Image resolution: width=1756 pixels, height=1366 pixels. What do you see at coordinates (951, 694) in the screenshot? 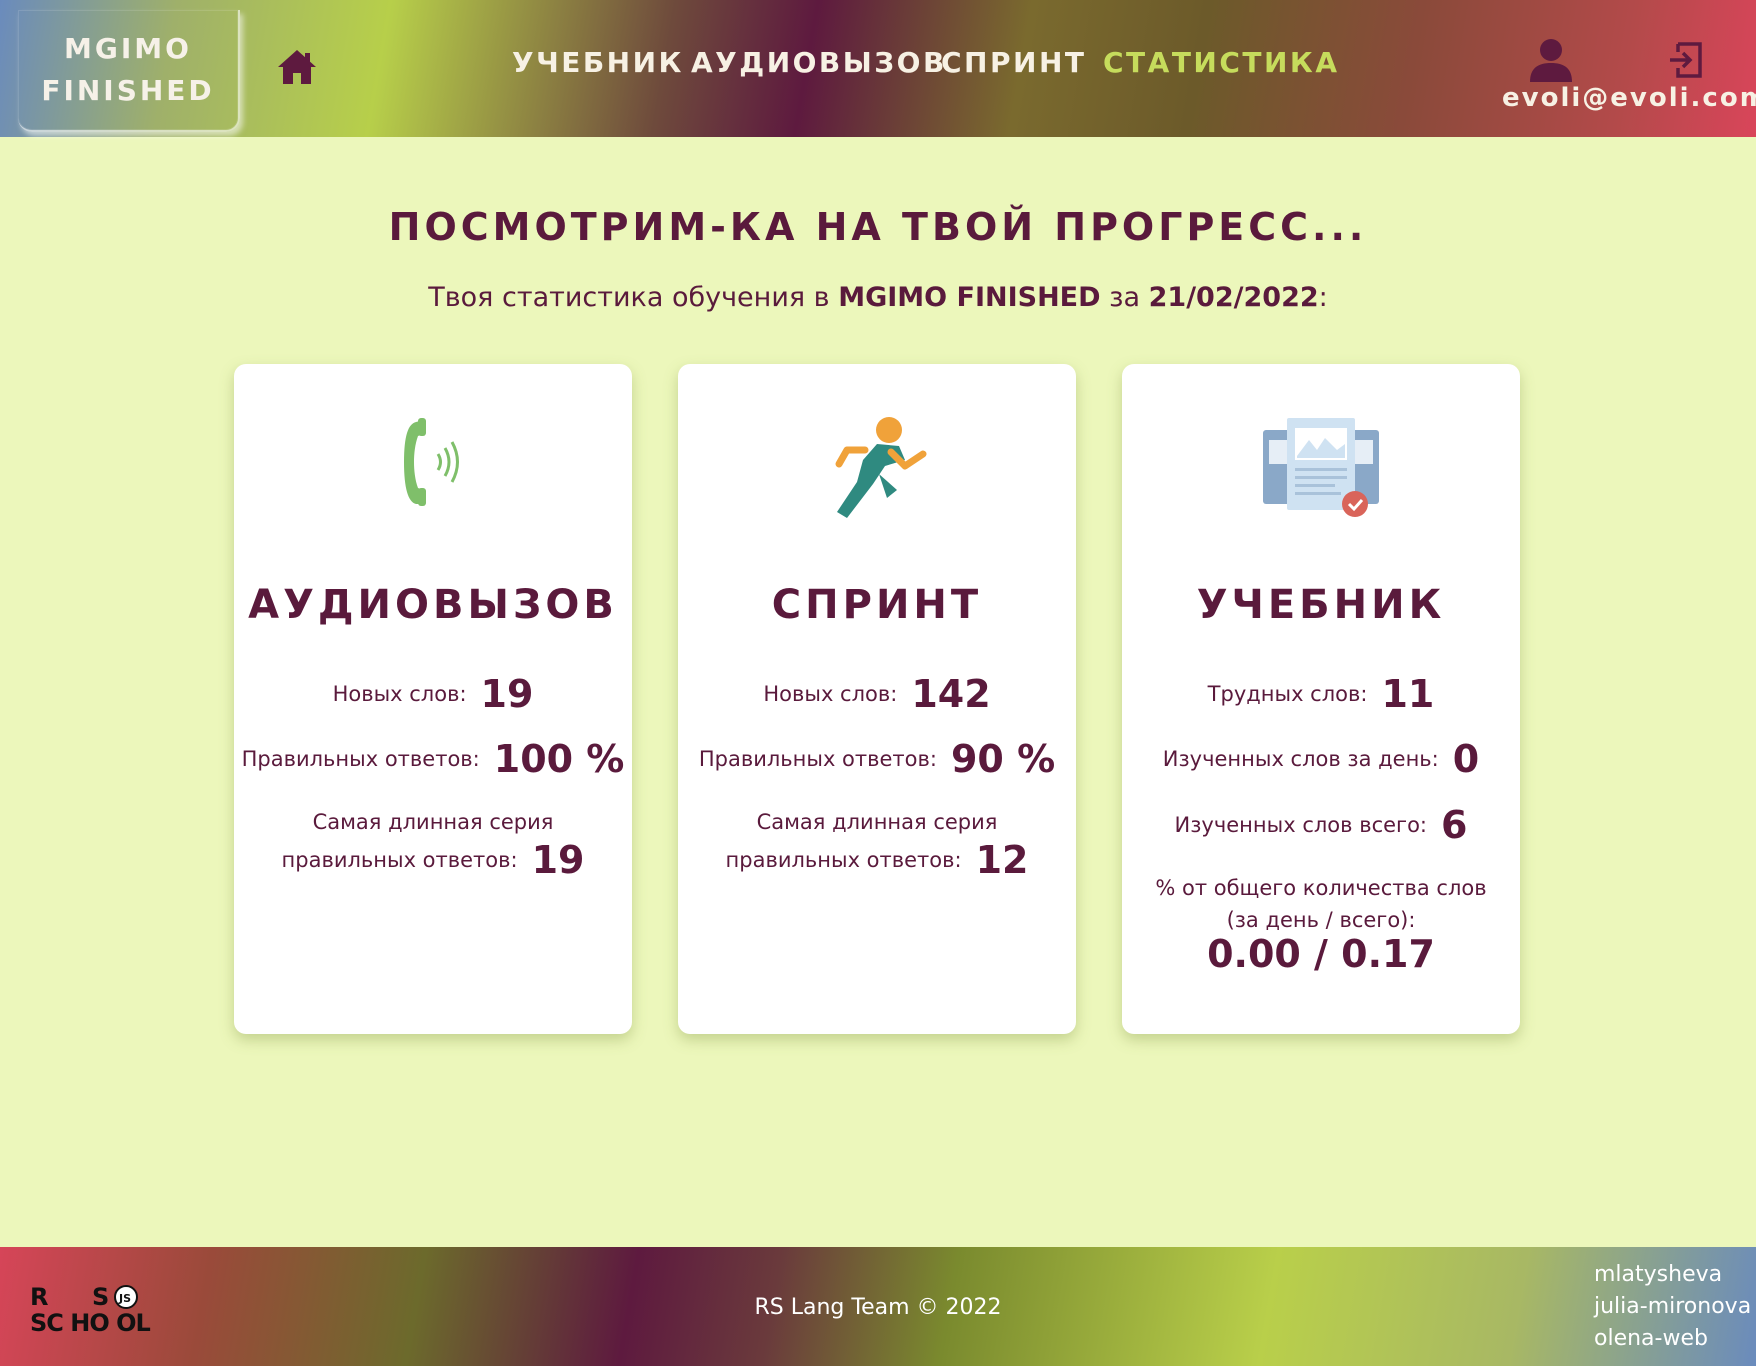
I see `stat-value: 142` at bounding box center [951, 694].